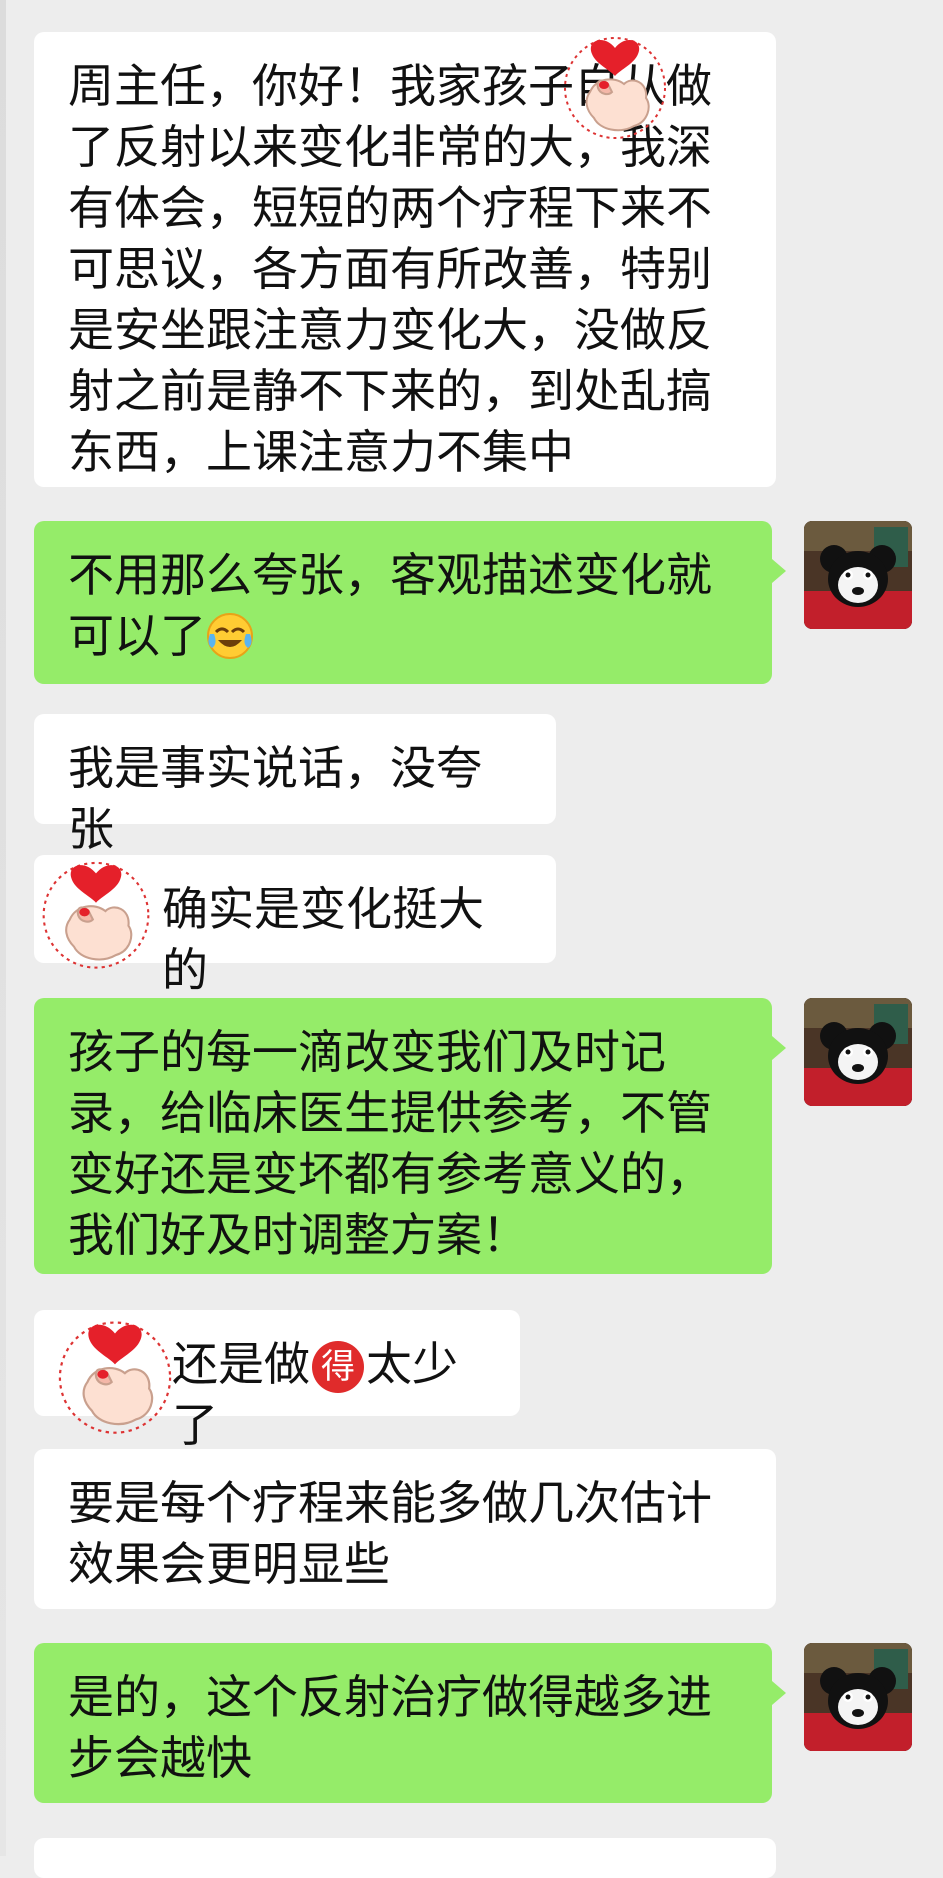  I want to click on left-edge-strip, so click(3, 928).